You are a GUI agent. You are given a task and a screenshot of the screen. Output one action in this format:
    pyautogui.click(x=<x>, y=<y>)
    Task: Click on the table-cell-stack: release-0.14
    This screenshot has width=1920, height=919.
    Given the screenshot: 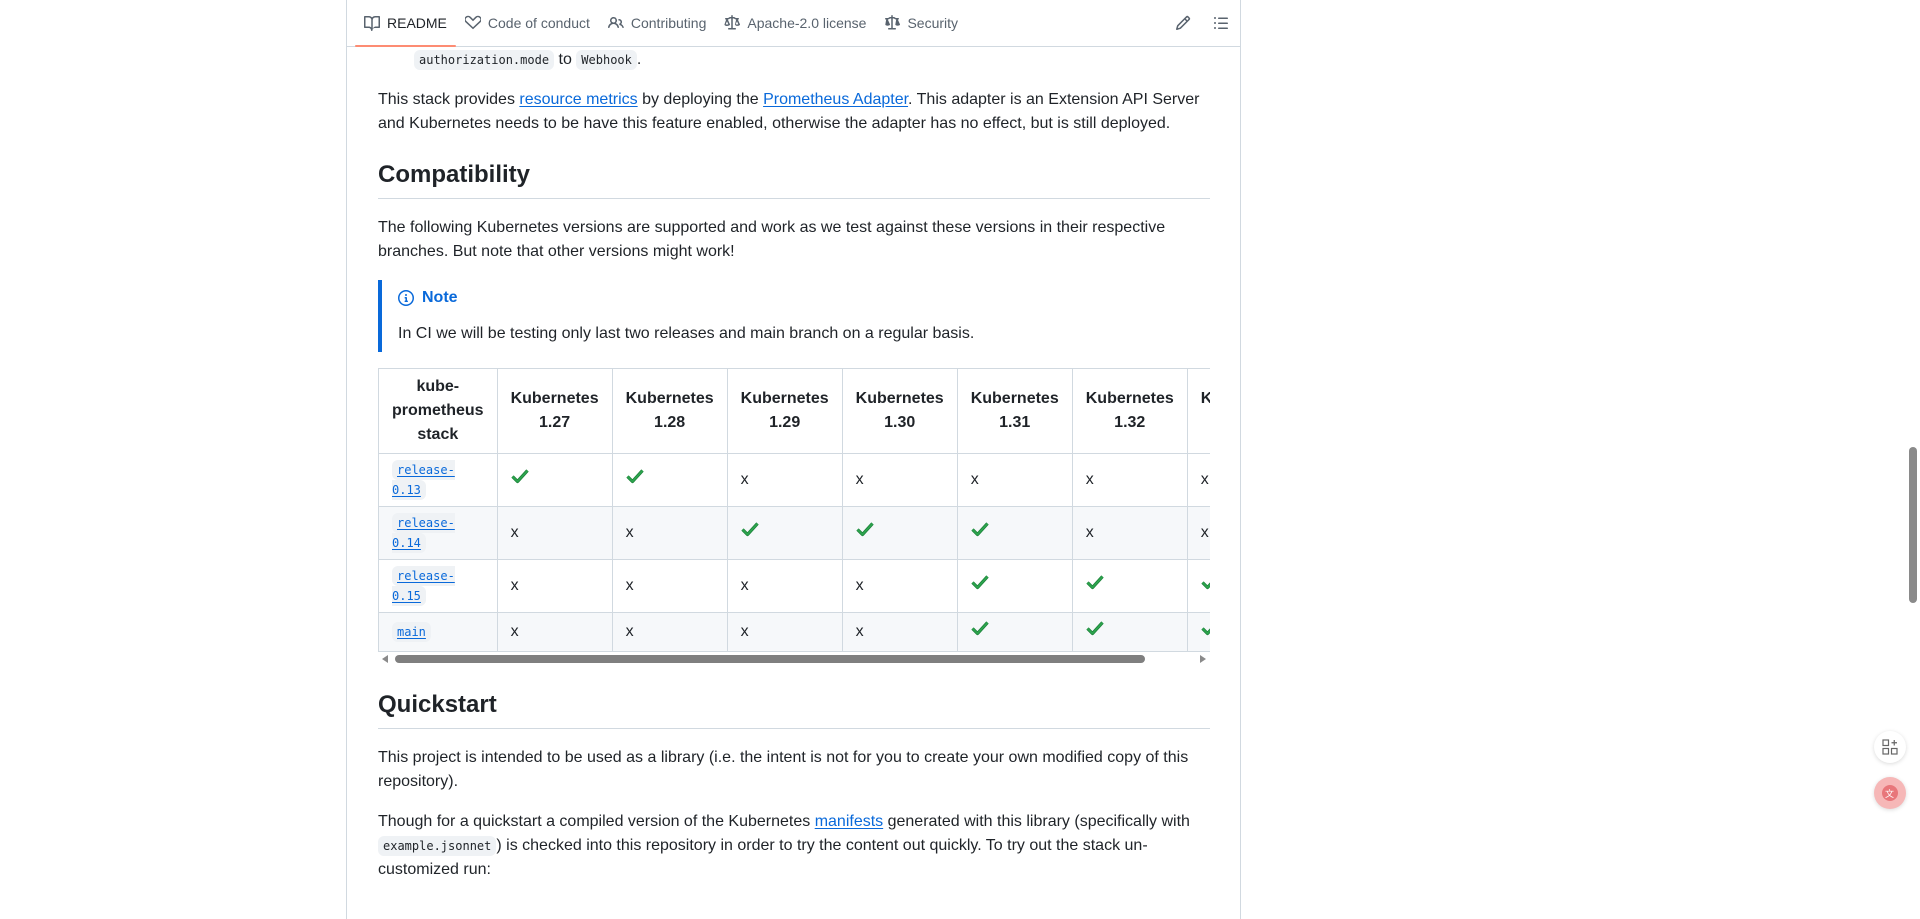 What is the action you would take?
    pyautogui.click(x=438, y=533)
    